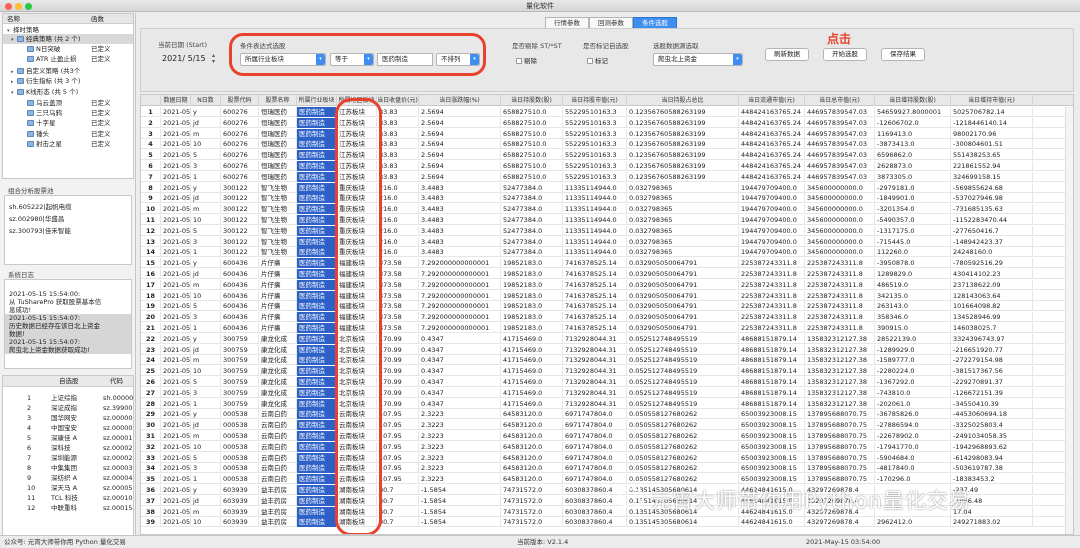 The width and height of the screenshot is (1080, 548). What do you see at coordinates (532, 187) in the screenshot?
I see `table-cell: 52477384.0` at bounding box center [532, 187].